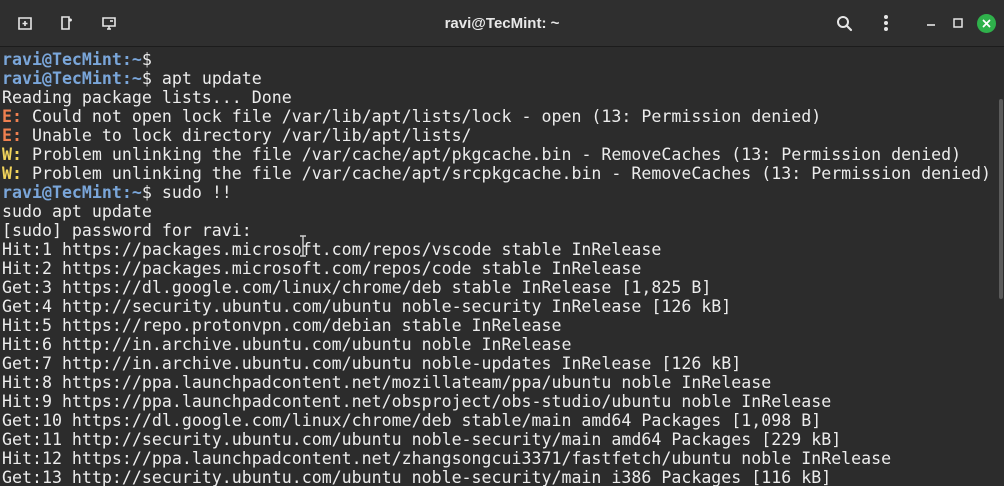  I want to click on new-tab-button, so click(25, 23).